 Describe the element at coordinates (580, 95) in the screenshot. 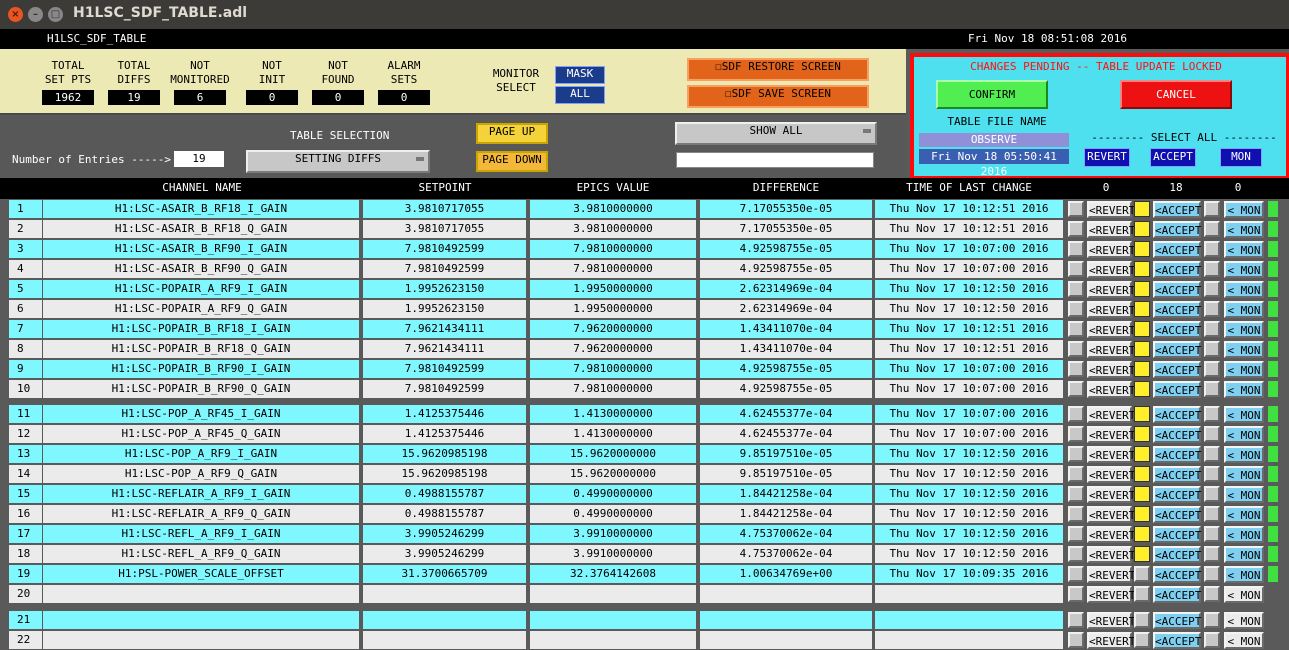

I see `all-button: ALL` at that location.